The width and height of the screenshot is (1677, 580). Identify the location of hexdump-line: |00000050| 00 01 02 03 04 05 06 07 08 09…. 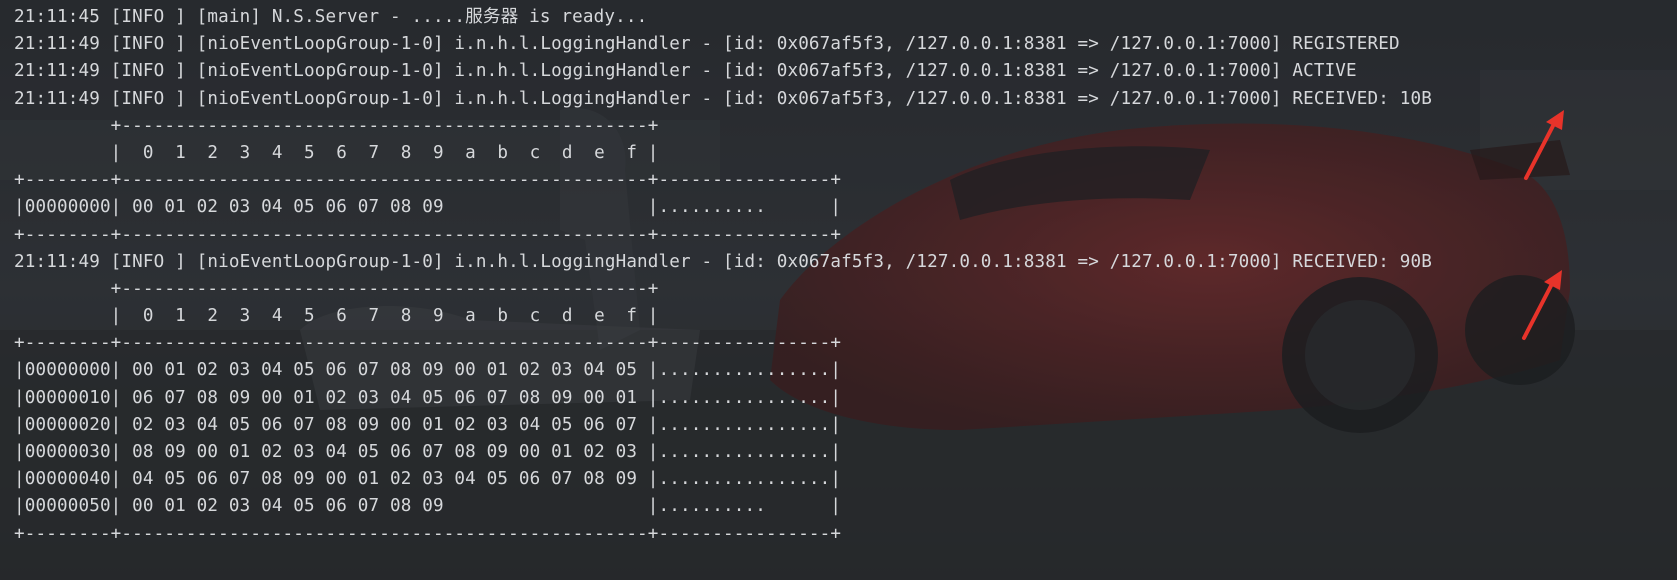
(428, 506).